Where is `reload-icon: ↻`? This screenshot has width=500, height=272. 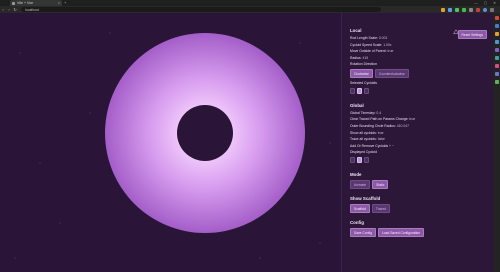
reload-icon: ↻ is located at coordinates (15, 9).